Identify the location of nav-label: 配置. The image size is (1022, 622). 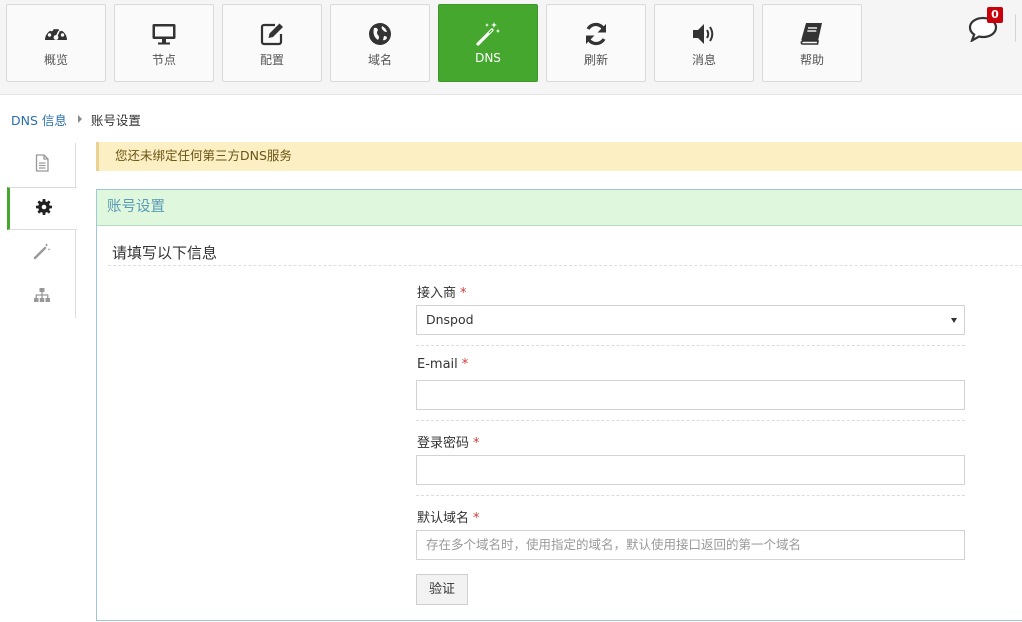
(271, 60).